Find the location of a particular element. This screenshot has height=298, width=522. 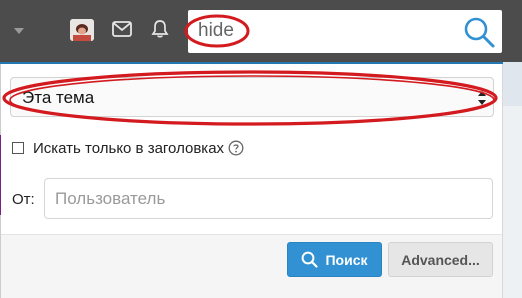

titles-only-label: Искать только в заголовках is located at coordinates (128, 148).